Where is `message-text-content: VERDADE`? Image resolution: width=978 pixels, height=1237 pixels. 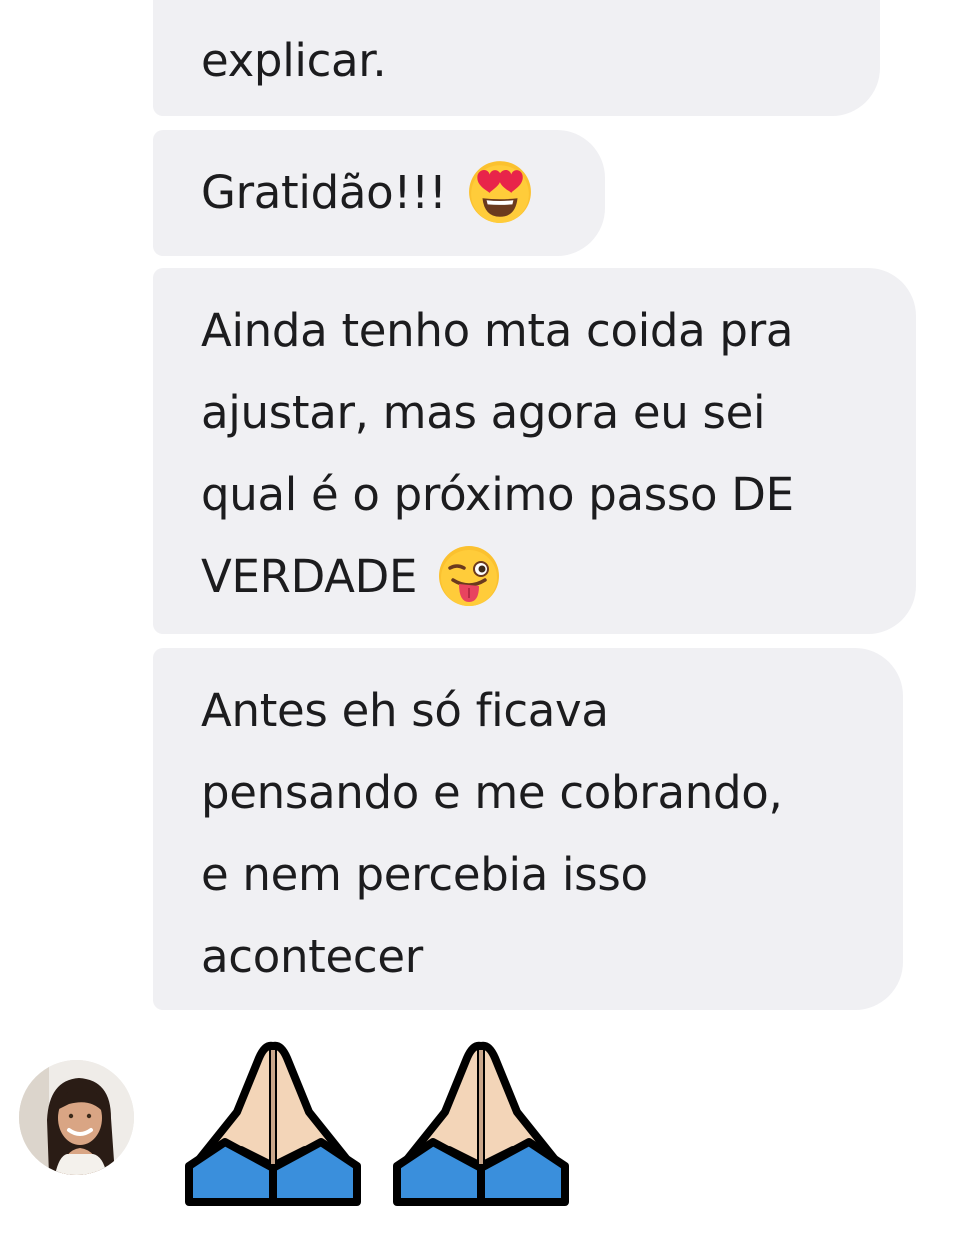
message-text-content: VERDADE is located at coordinates (309, 576).